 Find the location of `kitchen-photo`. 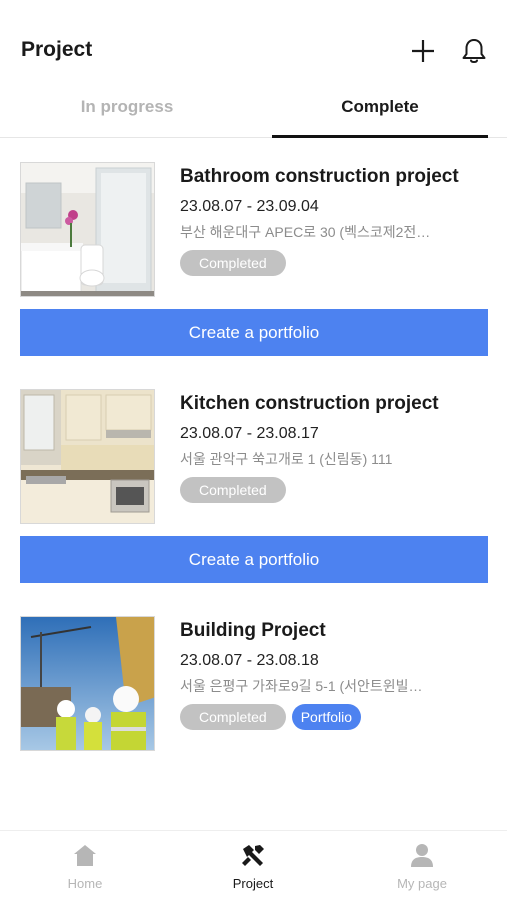

kitchen-photo is located at coordinates (87, 456).